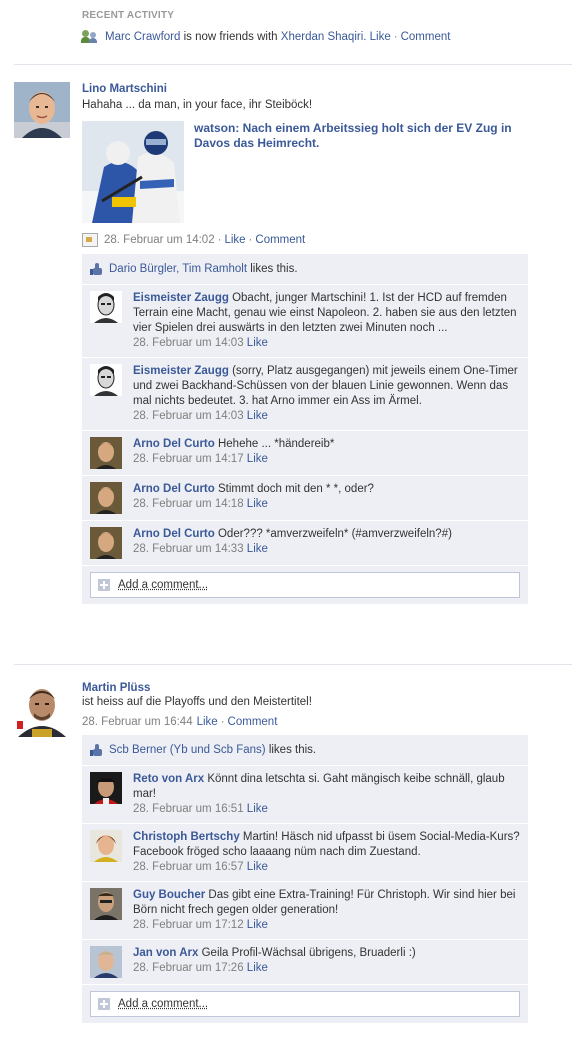 The width and height of the screenshot is (582, 1057). Describe the element at coordinates (178, 269) in the screenshot. I see `likers-link: Dario Bürgler, Tim Ramholt` at that location.